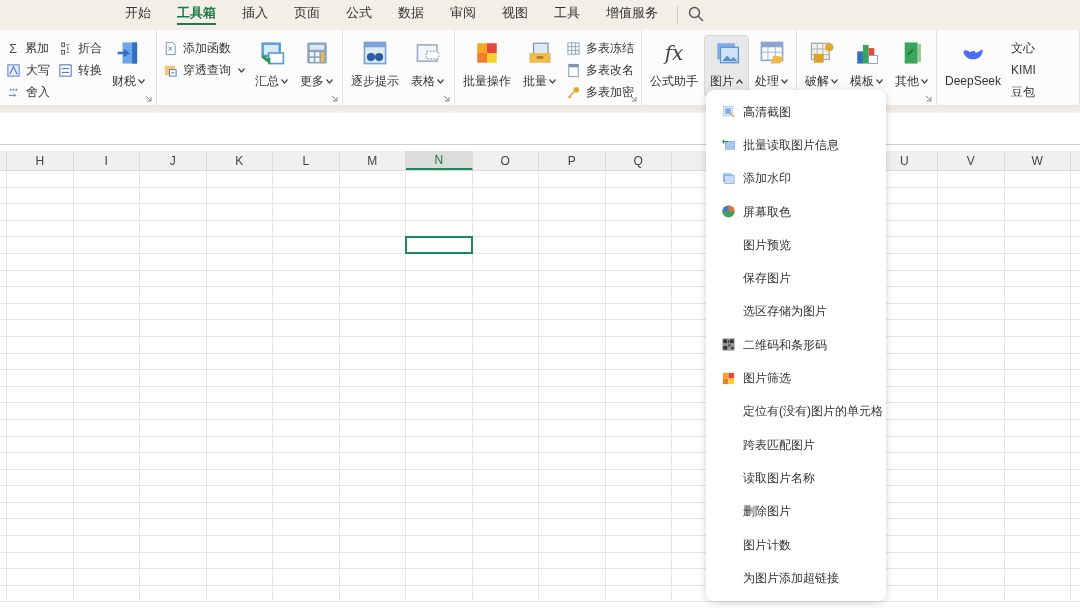  Describe the element at coordinates (28, 92) in the screenshot. I see `ribbon-item: 舍入` at that location.